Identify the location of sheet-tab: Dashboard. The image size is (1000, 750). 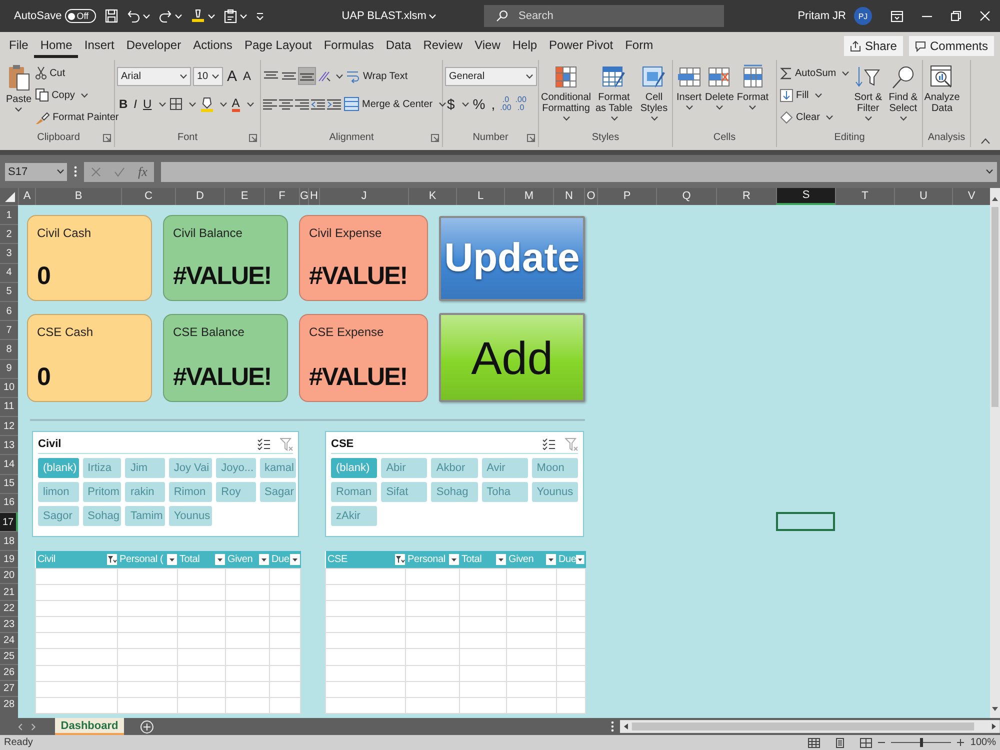
(89, 726).